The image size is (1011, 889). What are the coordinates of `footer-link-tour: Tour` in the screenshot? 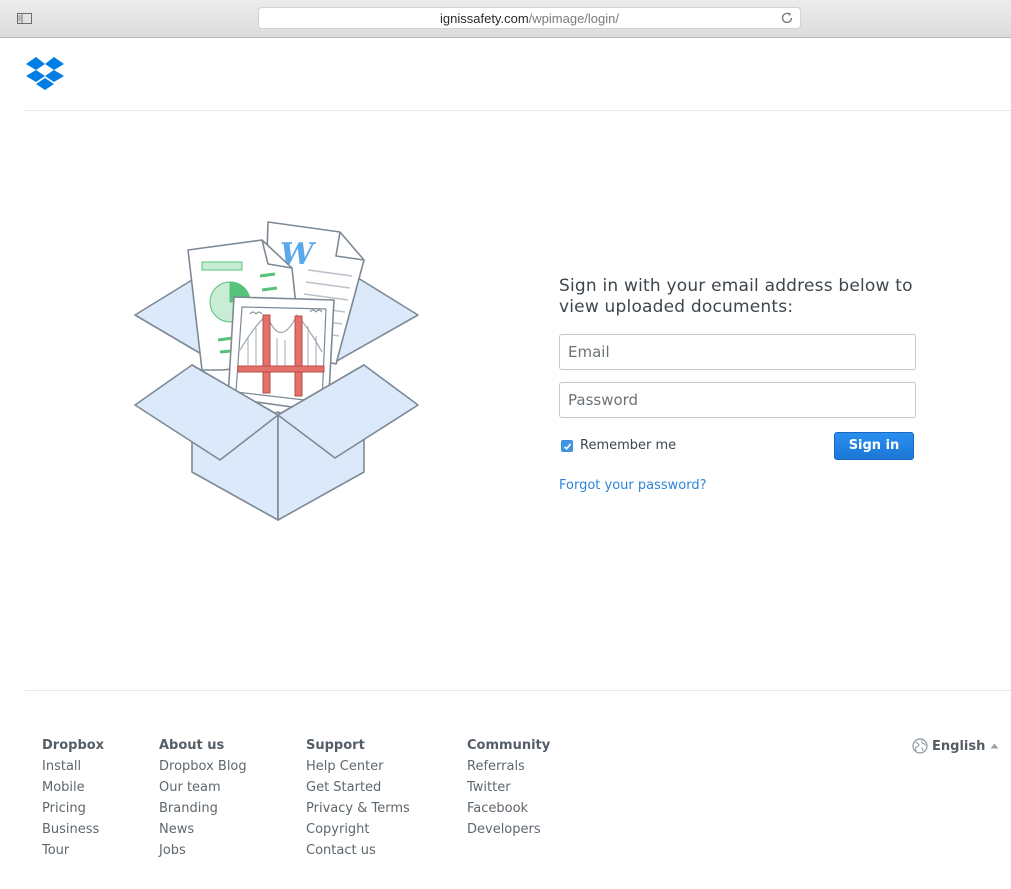 It's located at (73, 853).